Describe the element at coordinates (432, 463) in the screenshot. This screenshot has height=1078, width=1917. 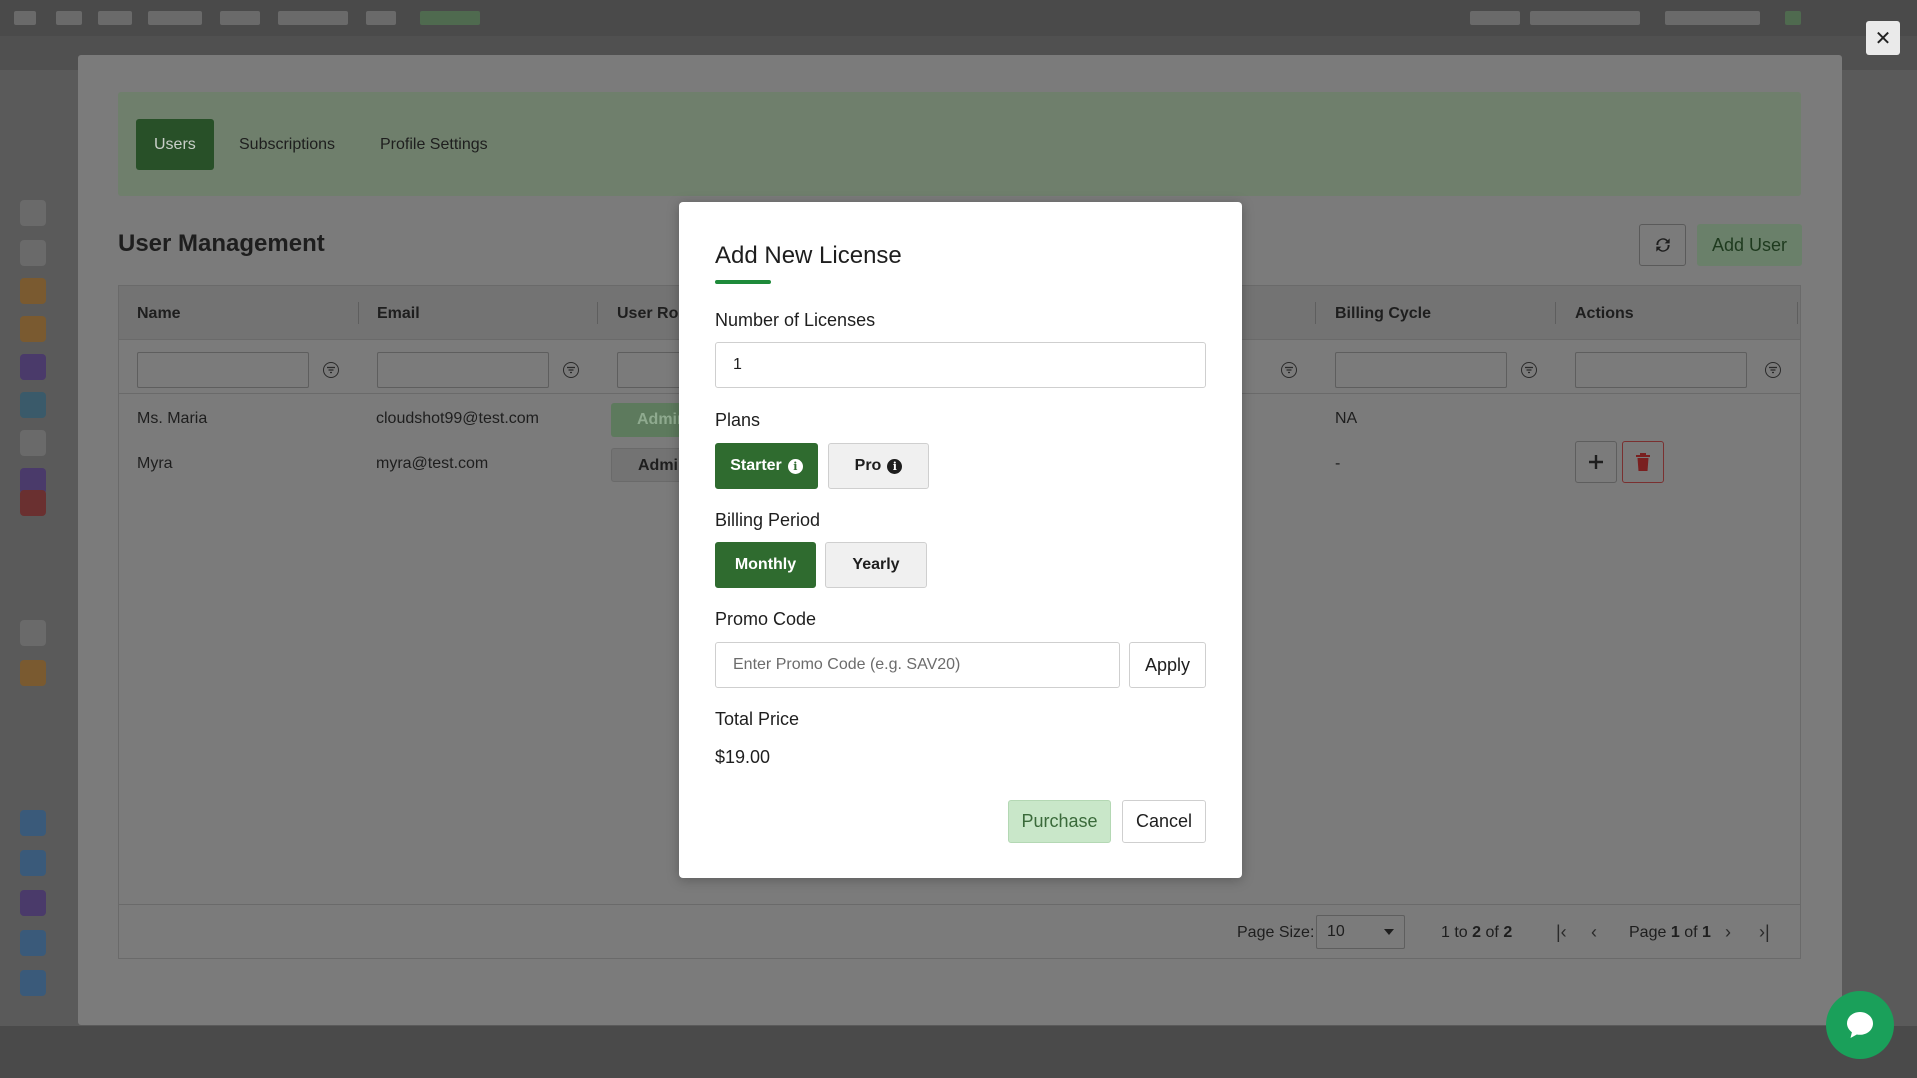
I see `cell-email: myra@test.com` at that location.